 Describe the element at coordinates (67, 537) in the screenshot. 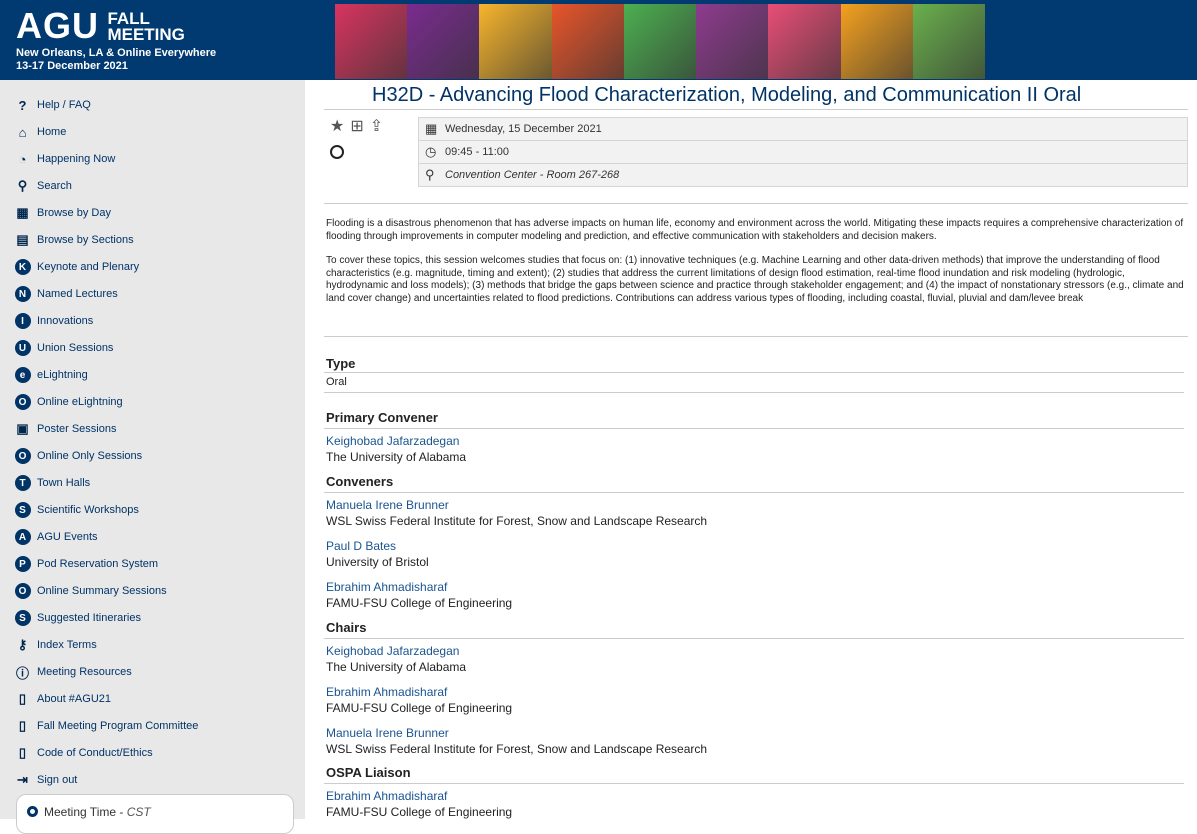

I see `sidebar-item-label: AGU Events` at that location.